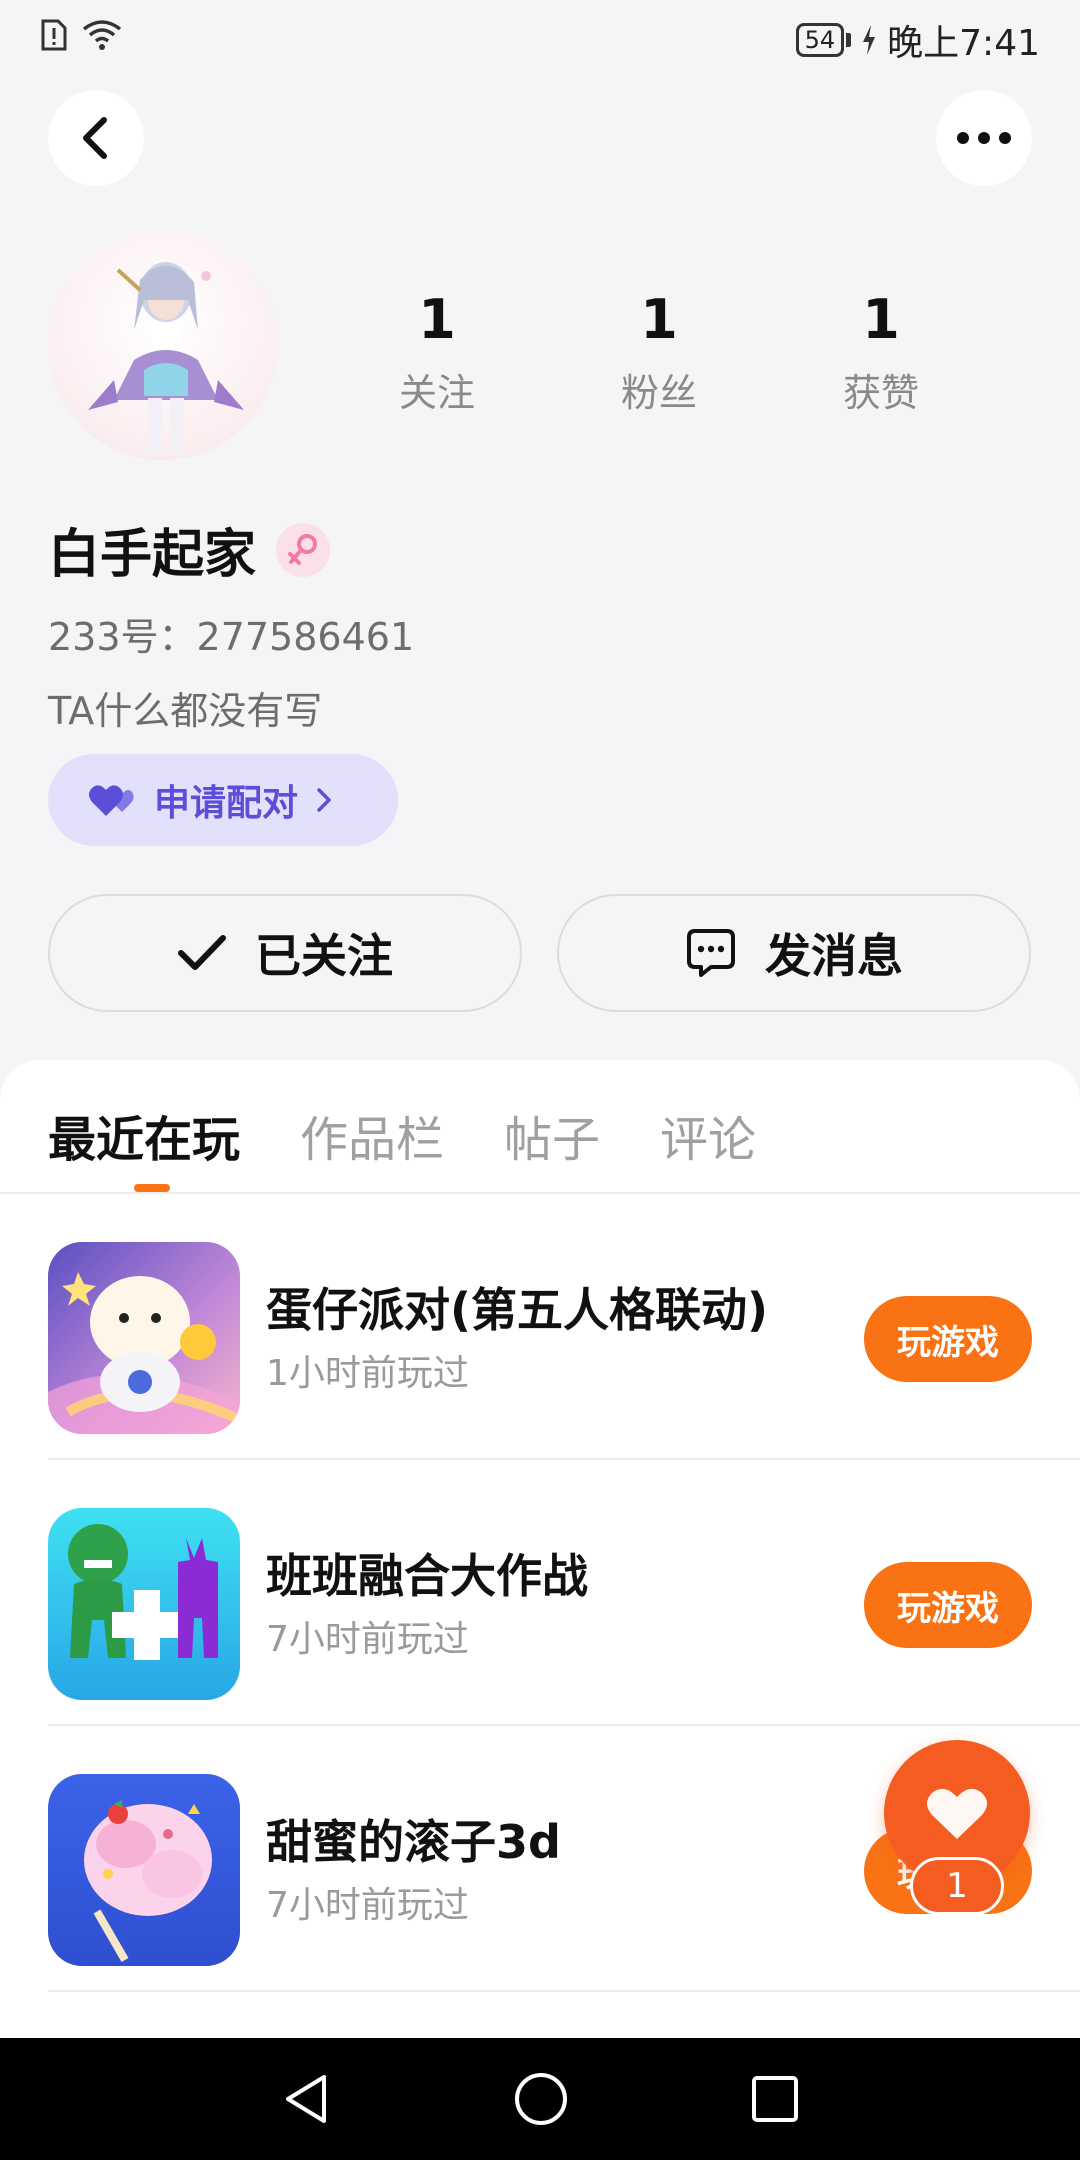 Image resolution: width=1080 pixels, height=2160 pixels. I want to click on wifi-icon, so click(102, 35).